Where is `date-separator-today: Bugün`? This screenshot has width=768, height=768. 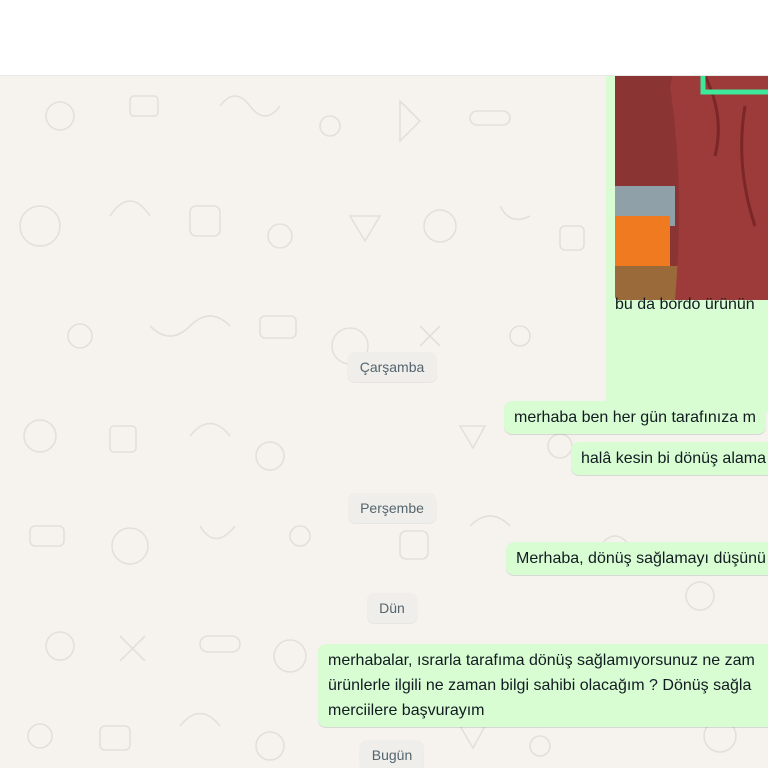
date-separator-today: Bugün is located at coordinates (392, 754).